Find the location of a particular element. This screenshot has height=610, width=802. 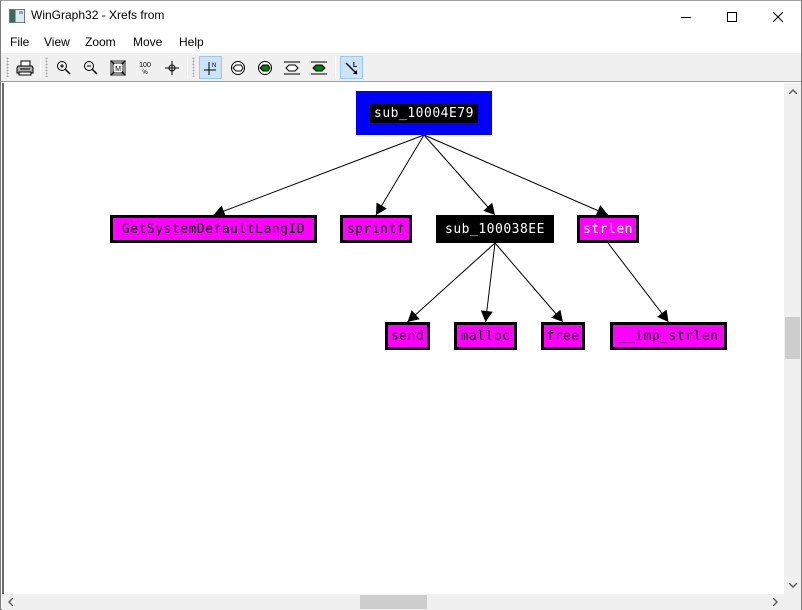

graph-edge-root-n2 is located at coordinates (400, 175).